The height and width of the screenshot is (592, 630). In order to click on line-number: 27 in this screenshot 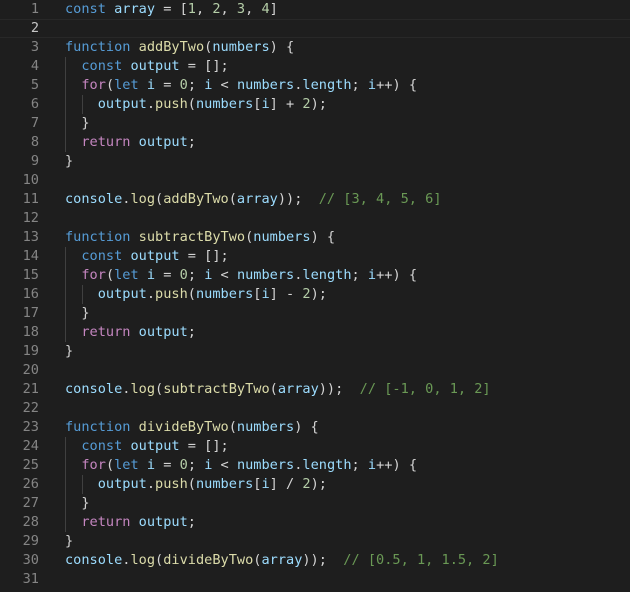, I will do `click(30, 503)`.